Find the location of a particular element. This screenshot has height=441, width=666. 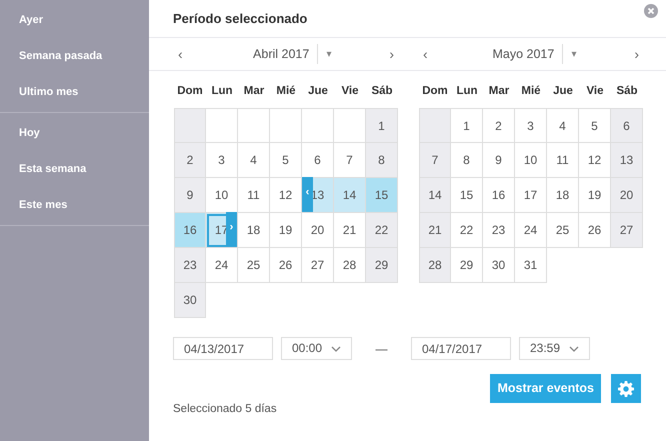

settings-button is located at coordinates (626, 388).